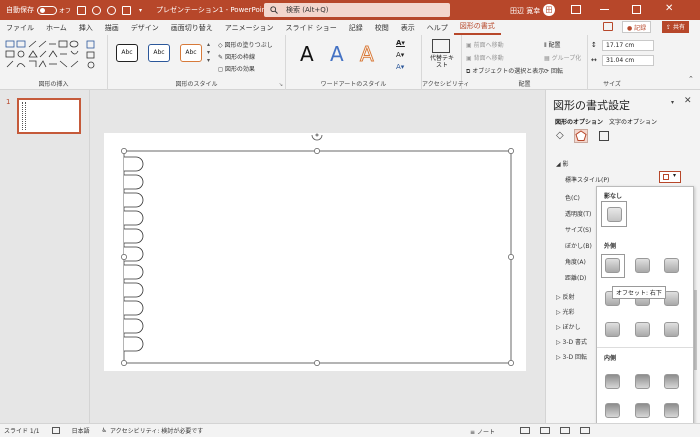 Image resolution: width=700 pixels, height=437 pixels. What do you see at coordinates (408, 28) in the screenshot?
I see `tab-view: 表示` at bounding box center [408, 28].